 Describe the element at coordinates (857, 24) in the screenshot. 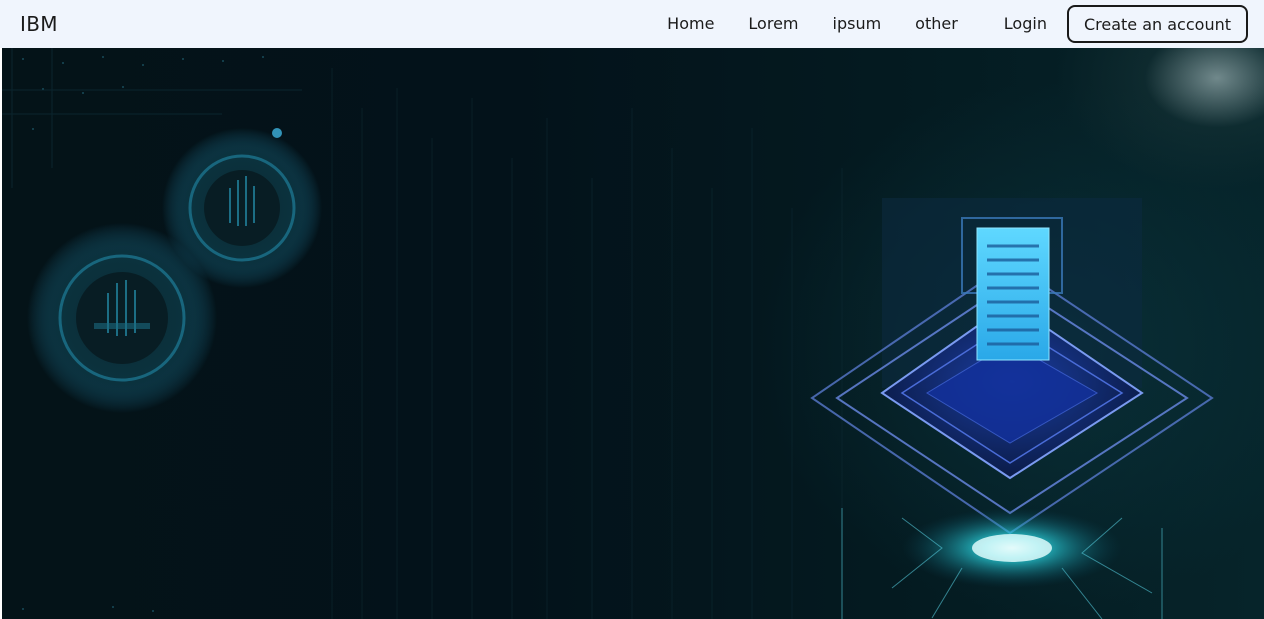

I see `nav-link-ipsum: ipsum` at that location.